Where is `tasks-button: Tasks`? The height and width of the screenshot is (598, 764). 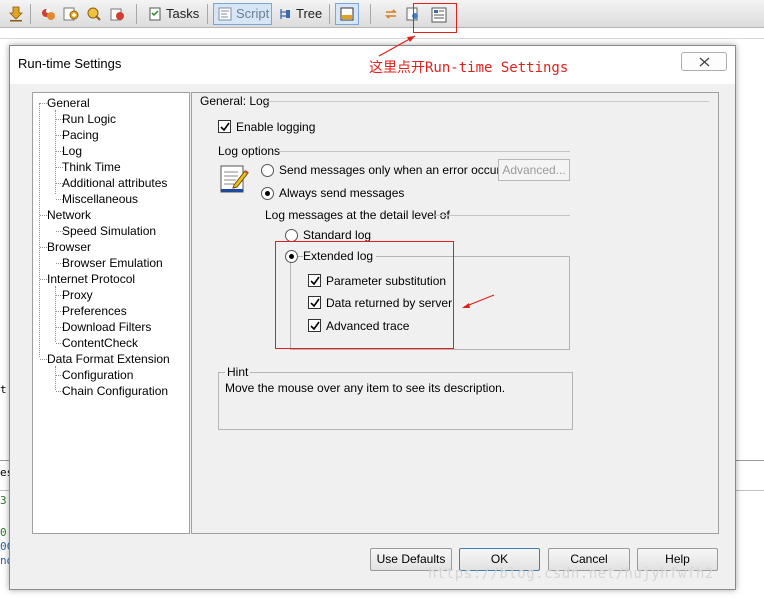 tasks-button: Tasks is located at coordinates (173, 14).